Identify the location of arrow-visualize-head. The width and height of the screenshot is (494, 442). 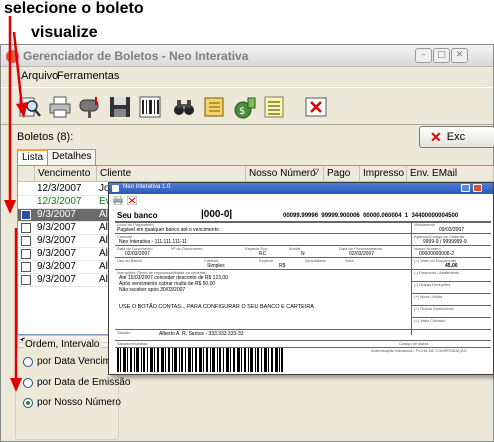
(22, 110).